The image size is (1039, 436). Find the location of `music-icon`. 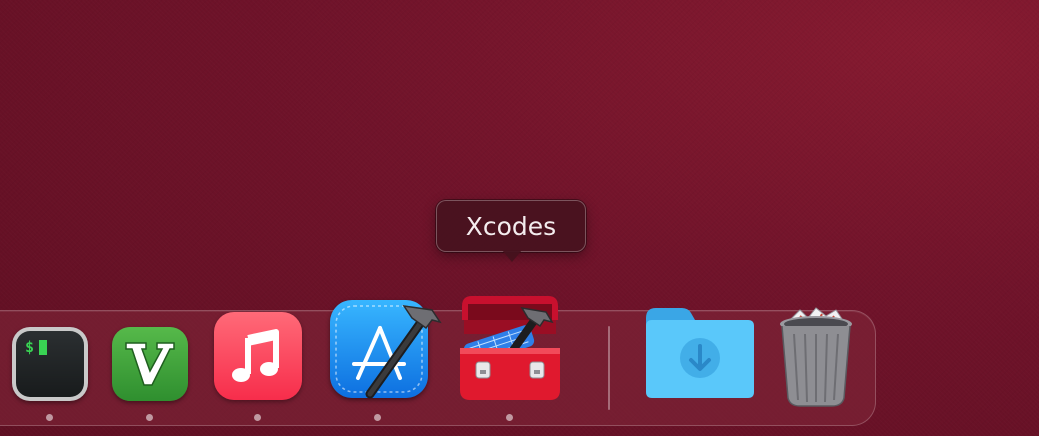

music-icon is located at coordinates (255, 355).